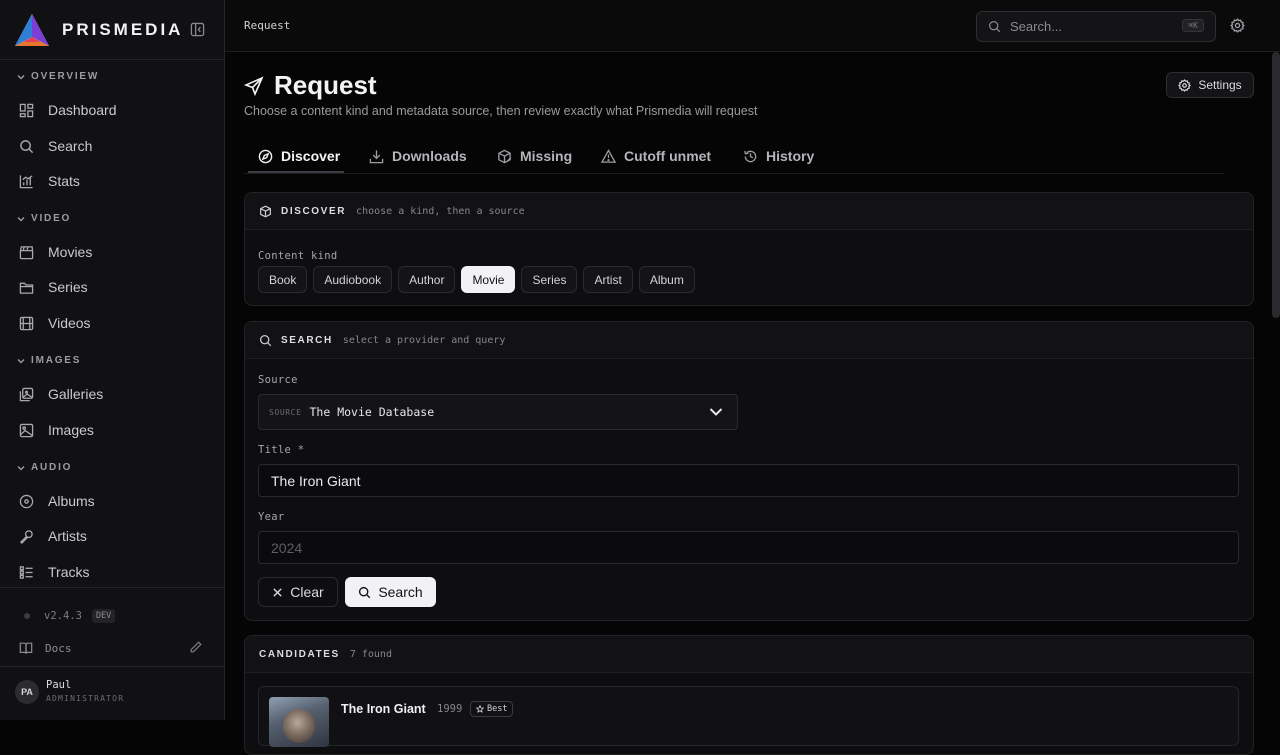  Describe the element at coordinates (55, 146) in the screenshot. I see `sidebar-item-search: Search` at that location.